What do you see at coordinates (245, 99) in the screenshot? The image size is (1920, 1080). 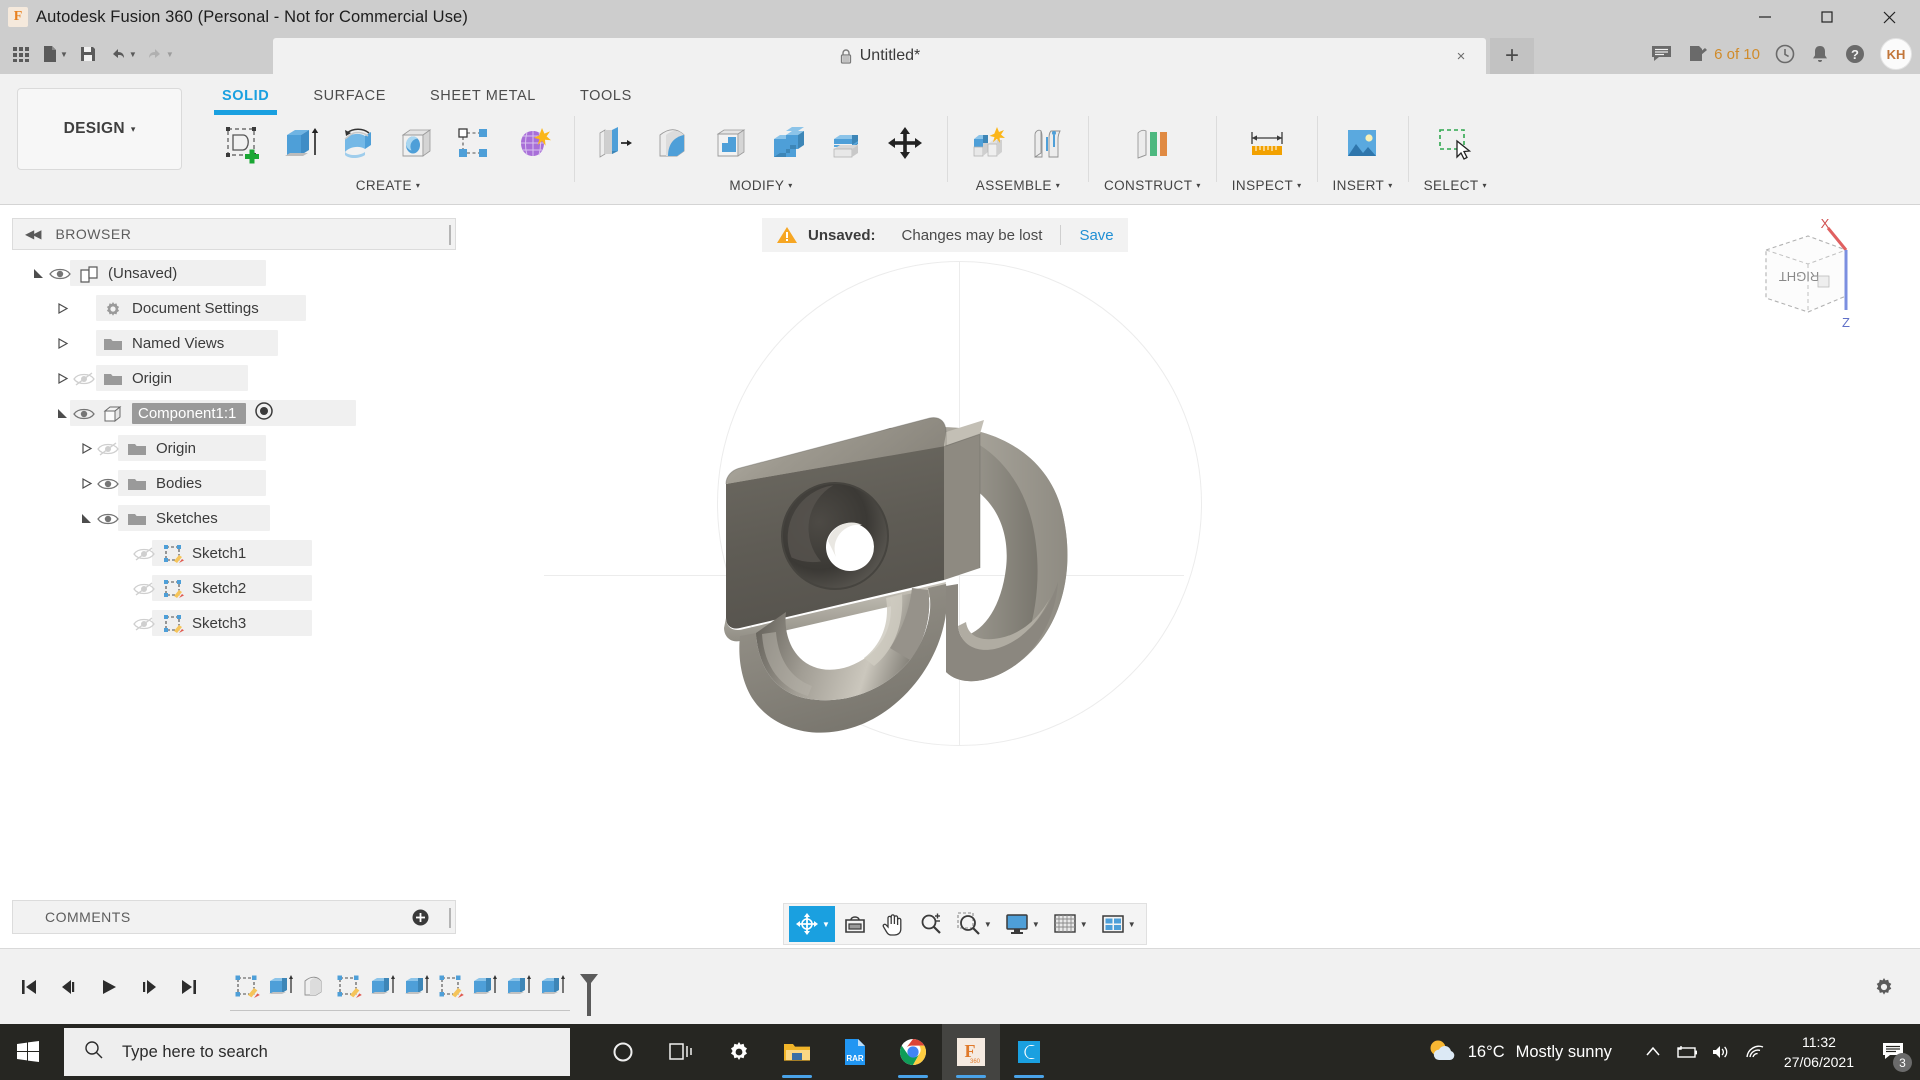 I see `tab-solid: SOLID` at bounding box center [245, 99].